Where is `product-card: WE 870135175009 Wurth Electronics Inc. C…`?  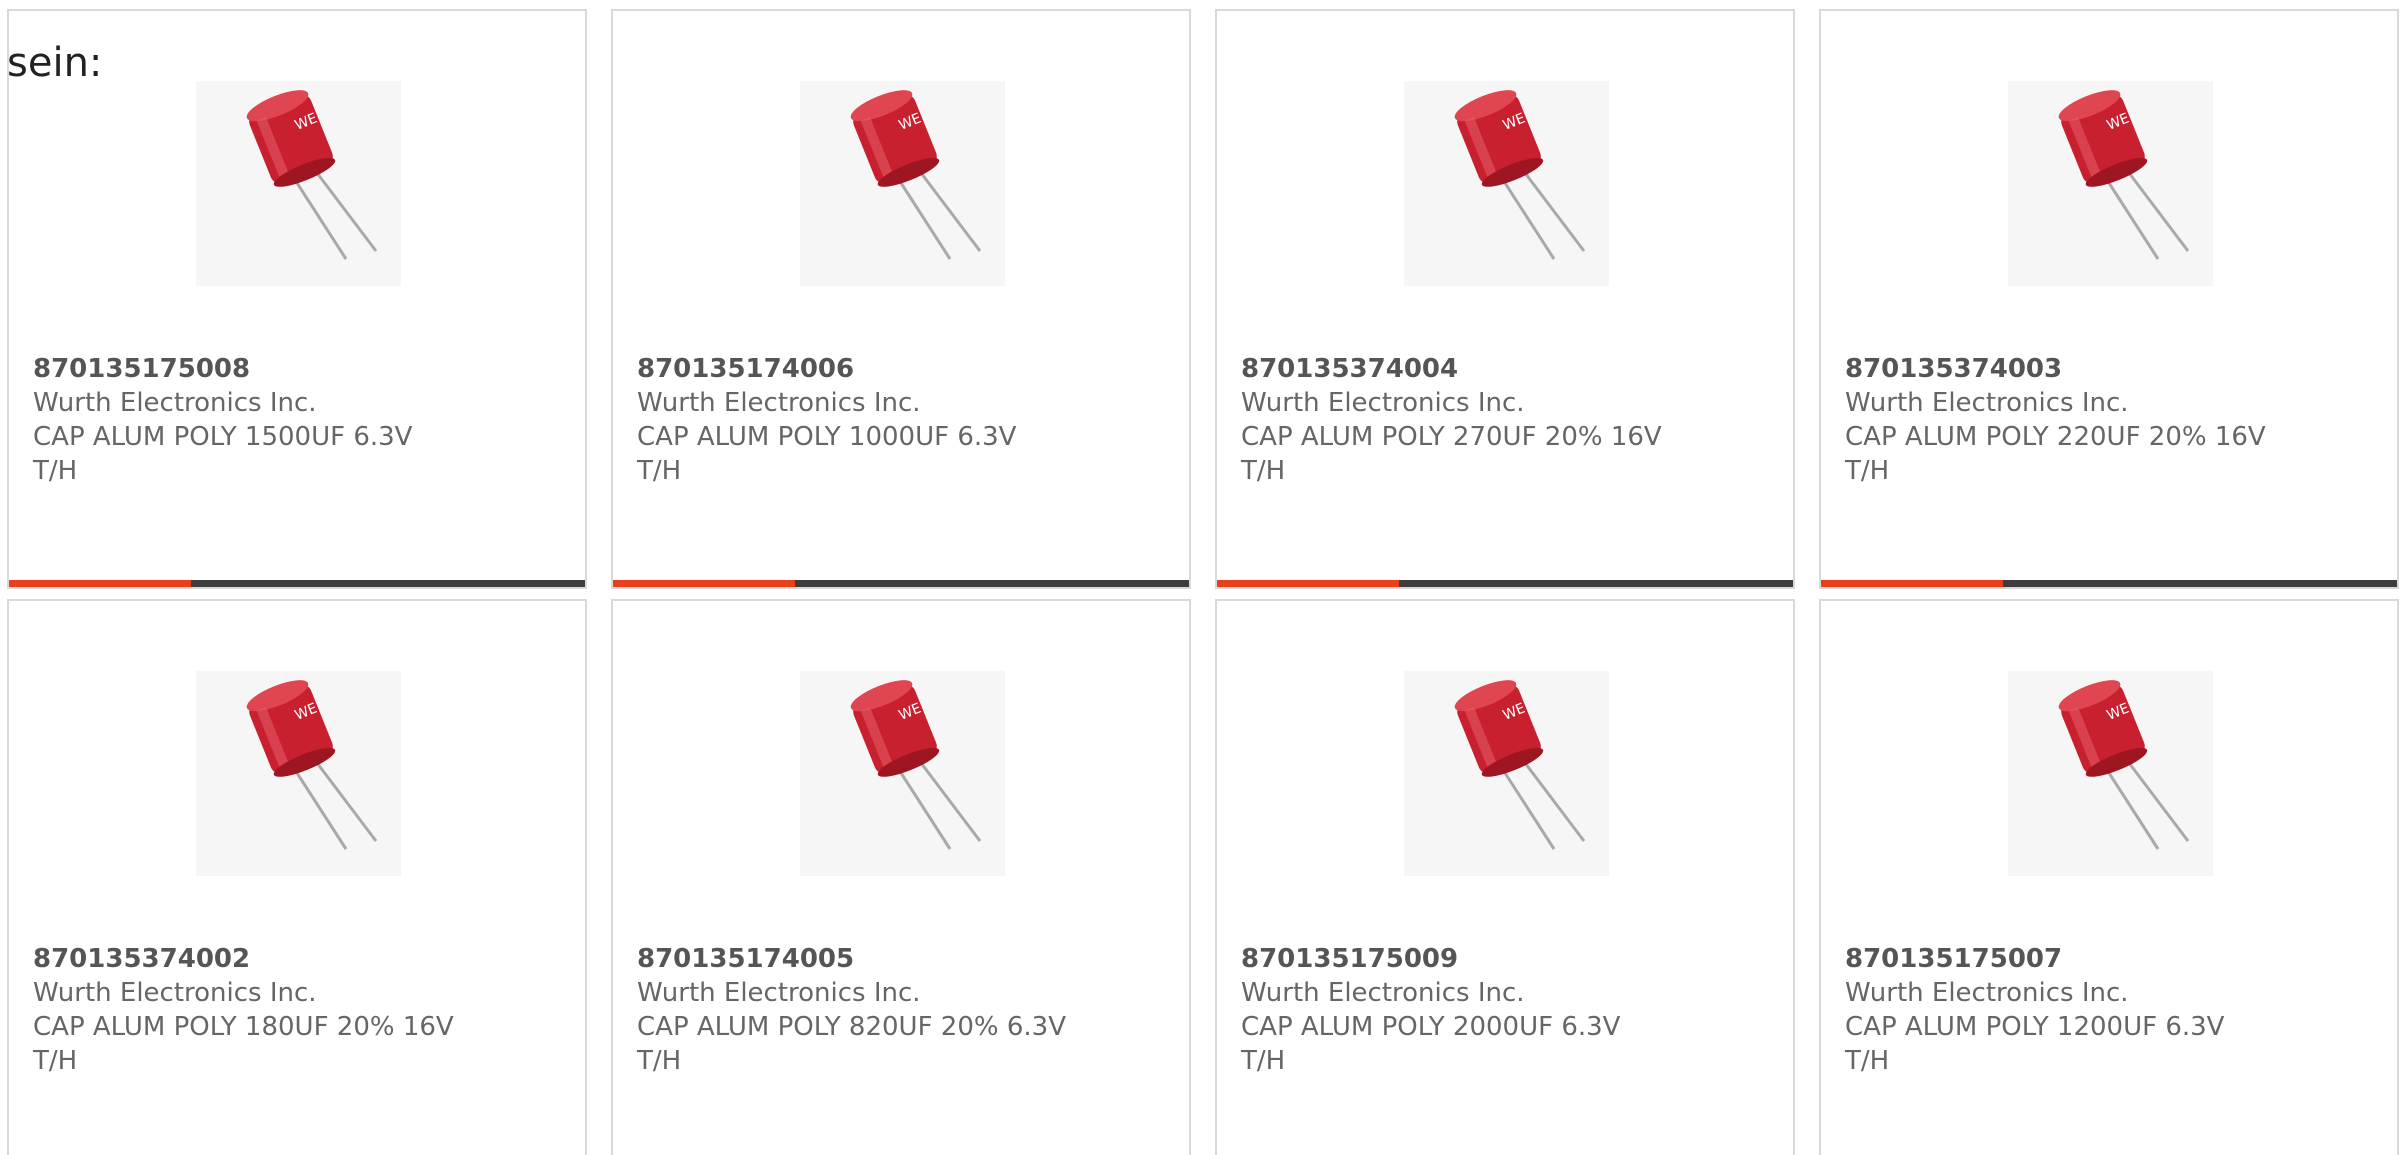
product-card: WE 870135175009 Wurth Electronics Inc. C… is located at coordinates (1505, 877).